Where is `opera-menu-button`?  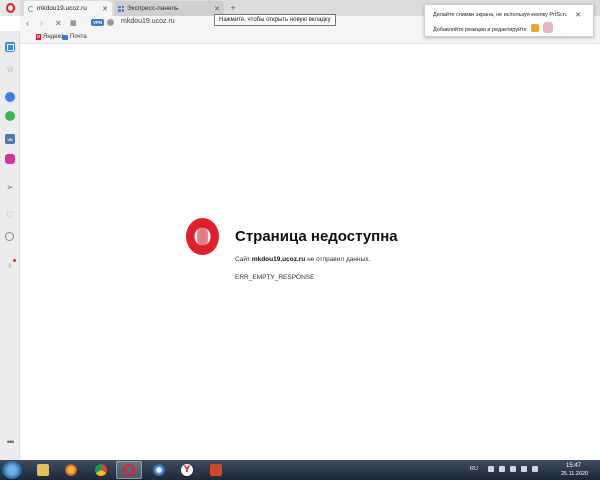 opera-menu-button is located at coordinates (10, 8).